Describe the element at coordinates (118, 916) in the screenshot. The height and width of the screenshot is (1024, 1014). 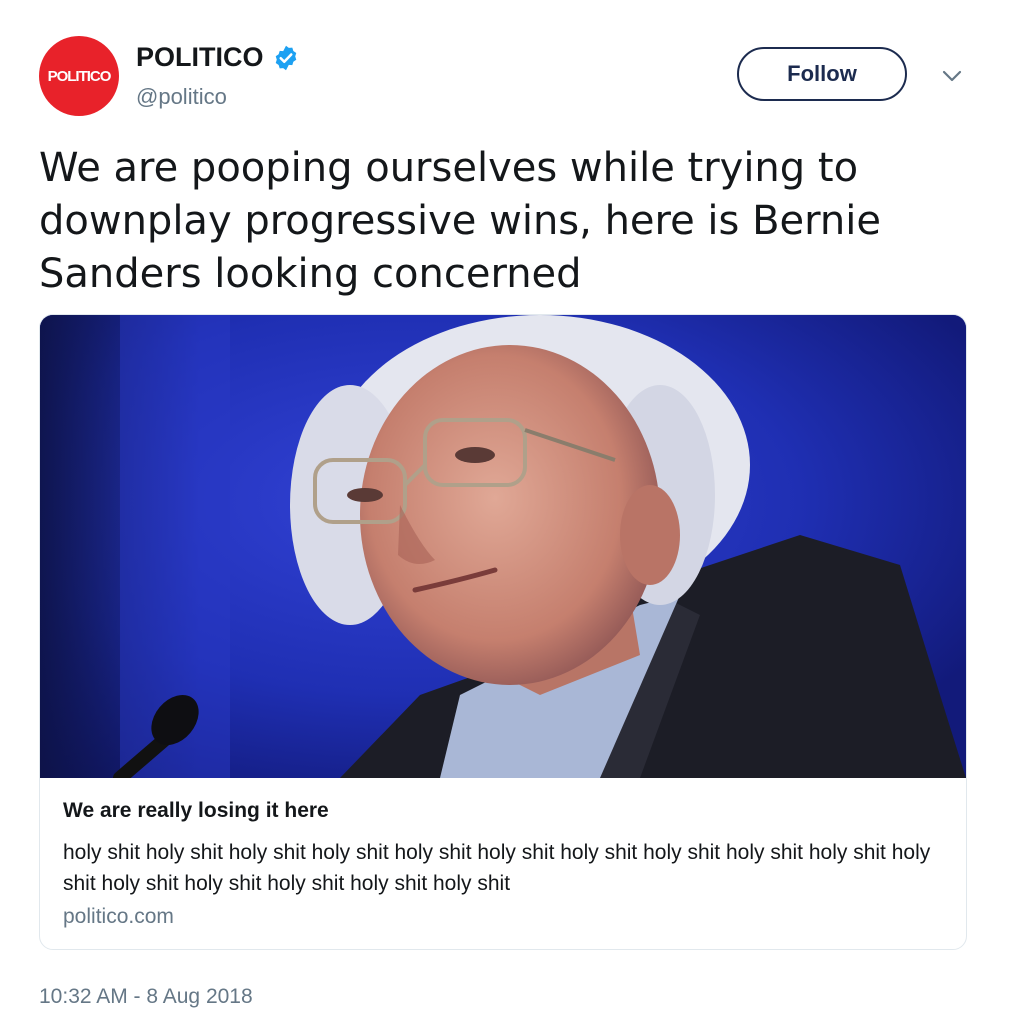
I see `card-domain: politico.com` at that location.